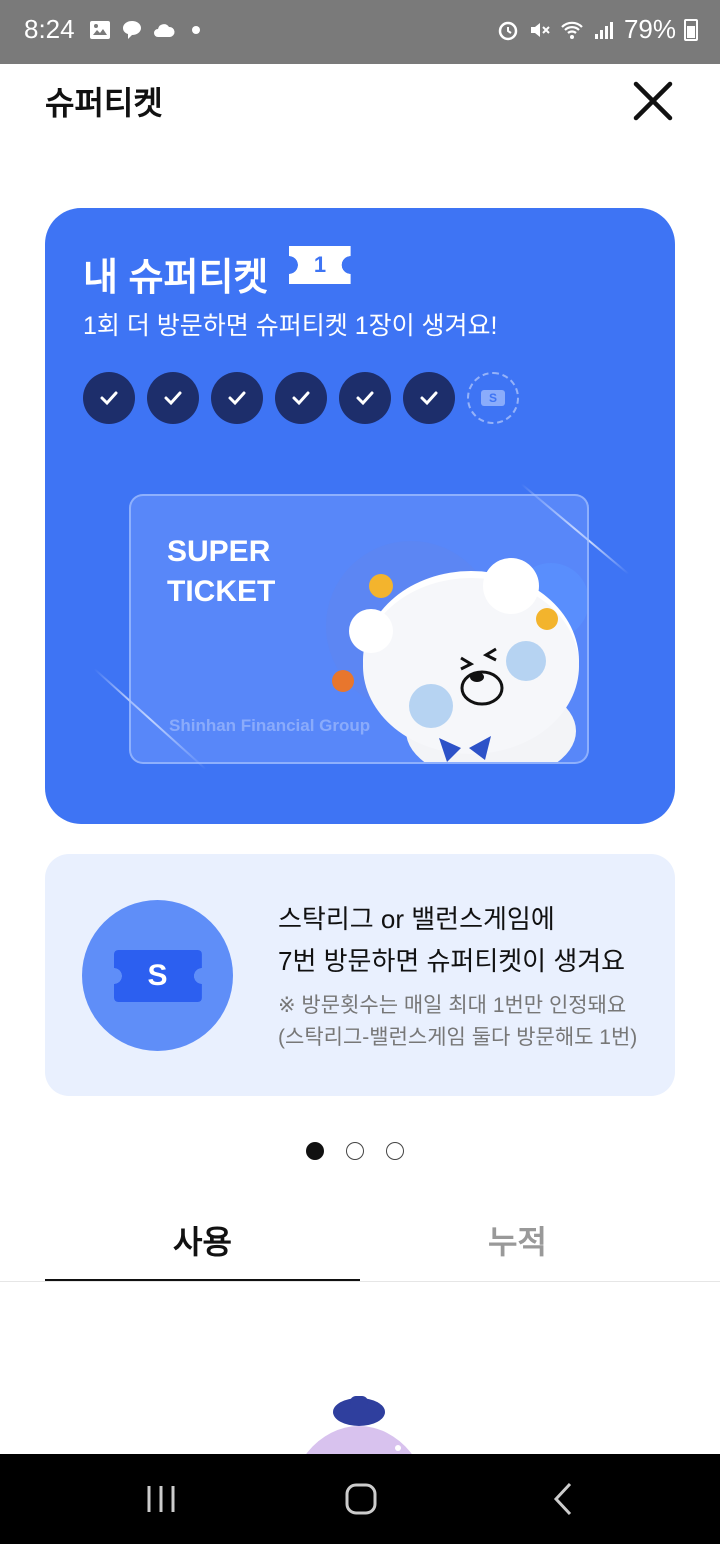 Image resolution: width=720 pixels, height=1544 pixels. I want to click on home-icon, so click(361, 1499).